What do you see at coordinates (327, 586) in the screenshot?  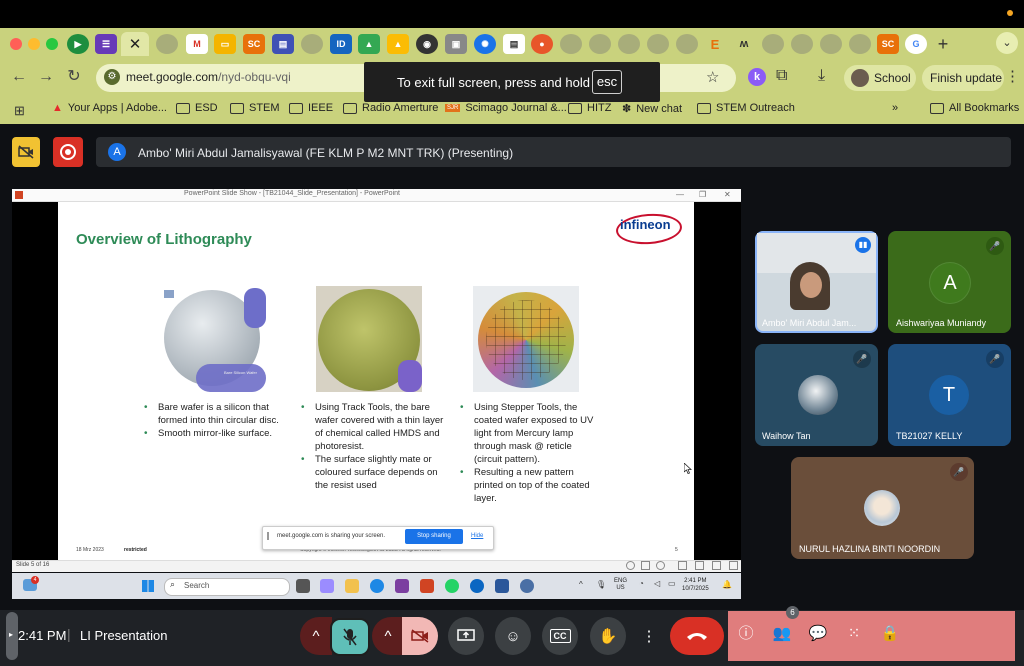 I see `copilot-icon` at bounding box center [327, 586].